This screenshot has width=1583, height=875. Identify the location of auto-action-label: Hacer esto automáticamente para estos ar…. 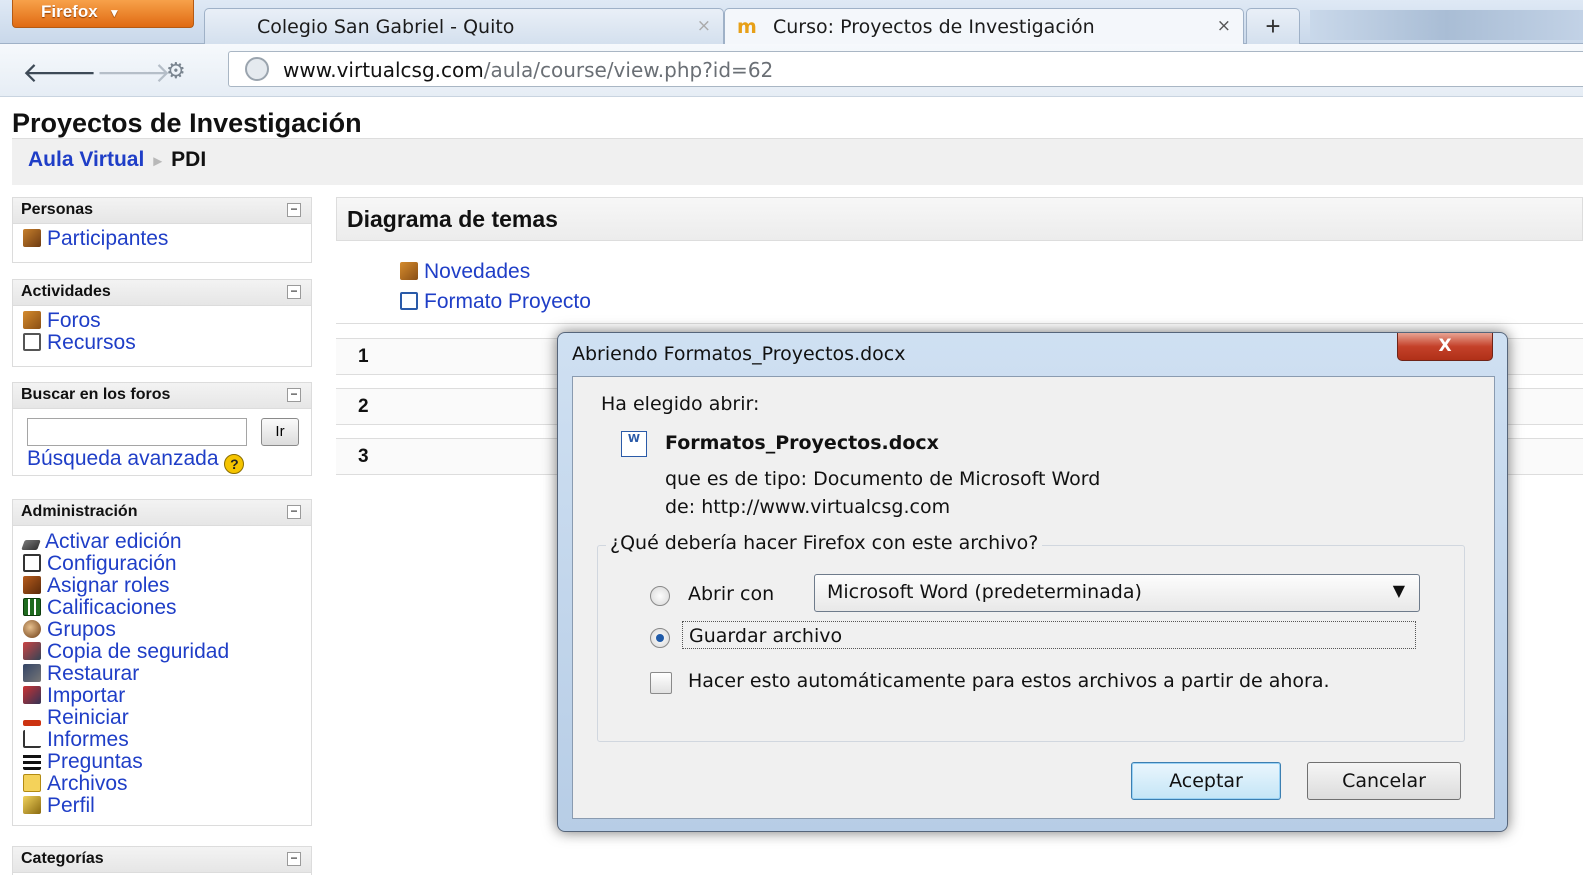
(1009, 681).